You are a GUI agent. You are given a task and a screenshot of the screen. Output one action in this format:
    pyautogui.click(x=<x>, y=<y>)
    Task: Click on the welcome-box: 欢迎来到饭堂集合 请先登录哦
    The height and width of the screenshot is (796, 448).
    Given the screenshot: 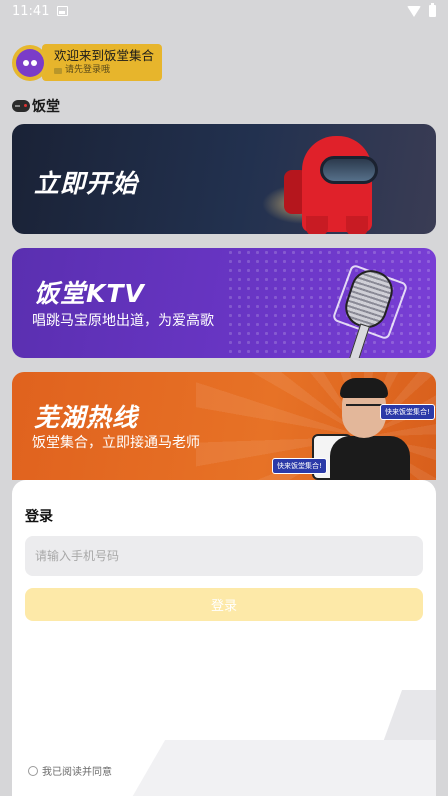 What is the action you would take?
    pyautogui.click(x=102, y=62)
    